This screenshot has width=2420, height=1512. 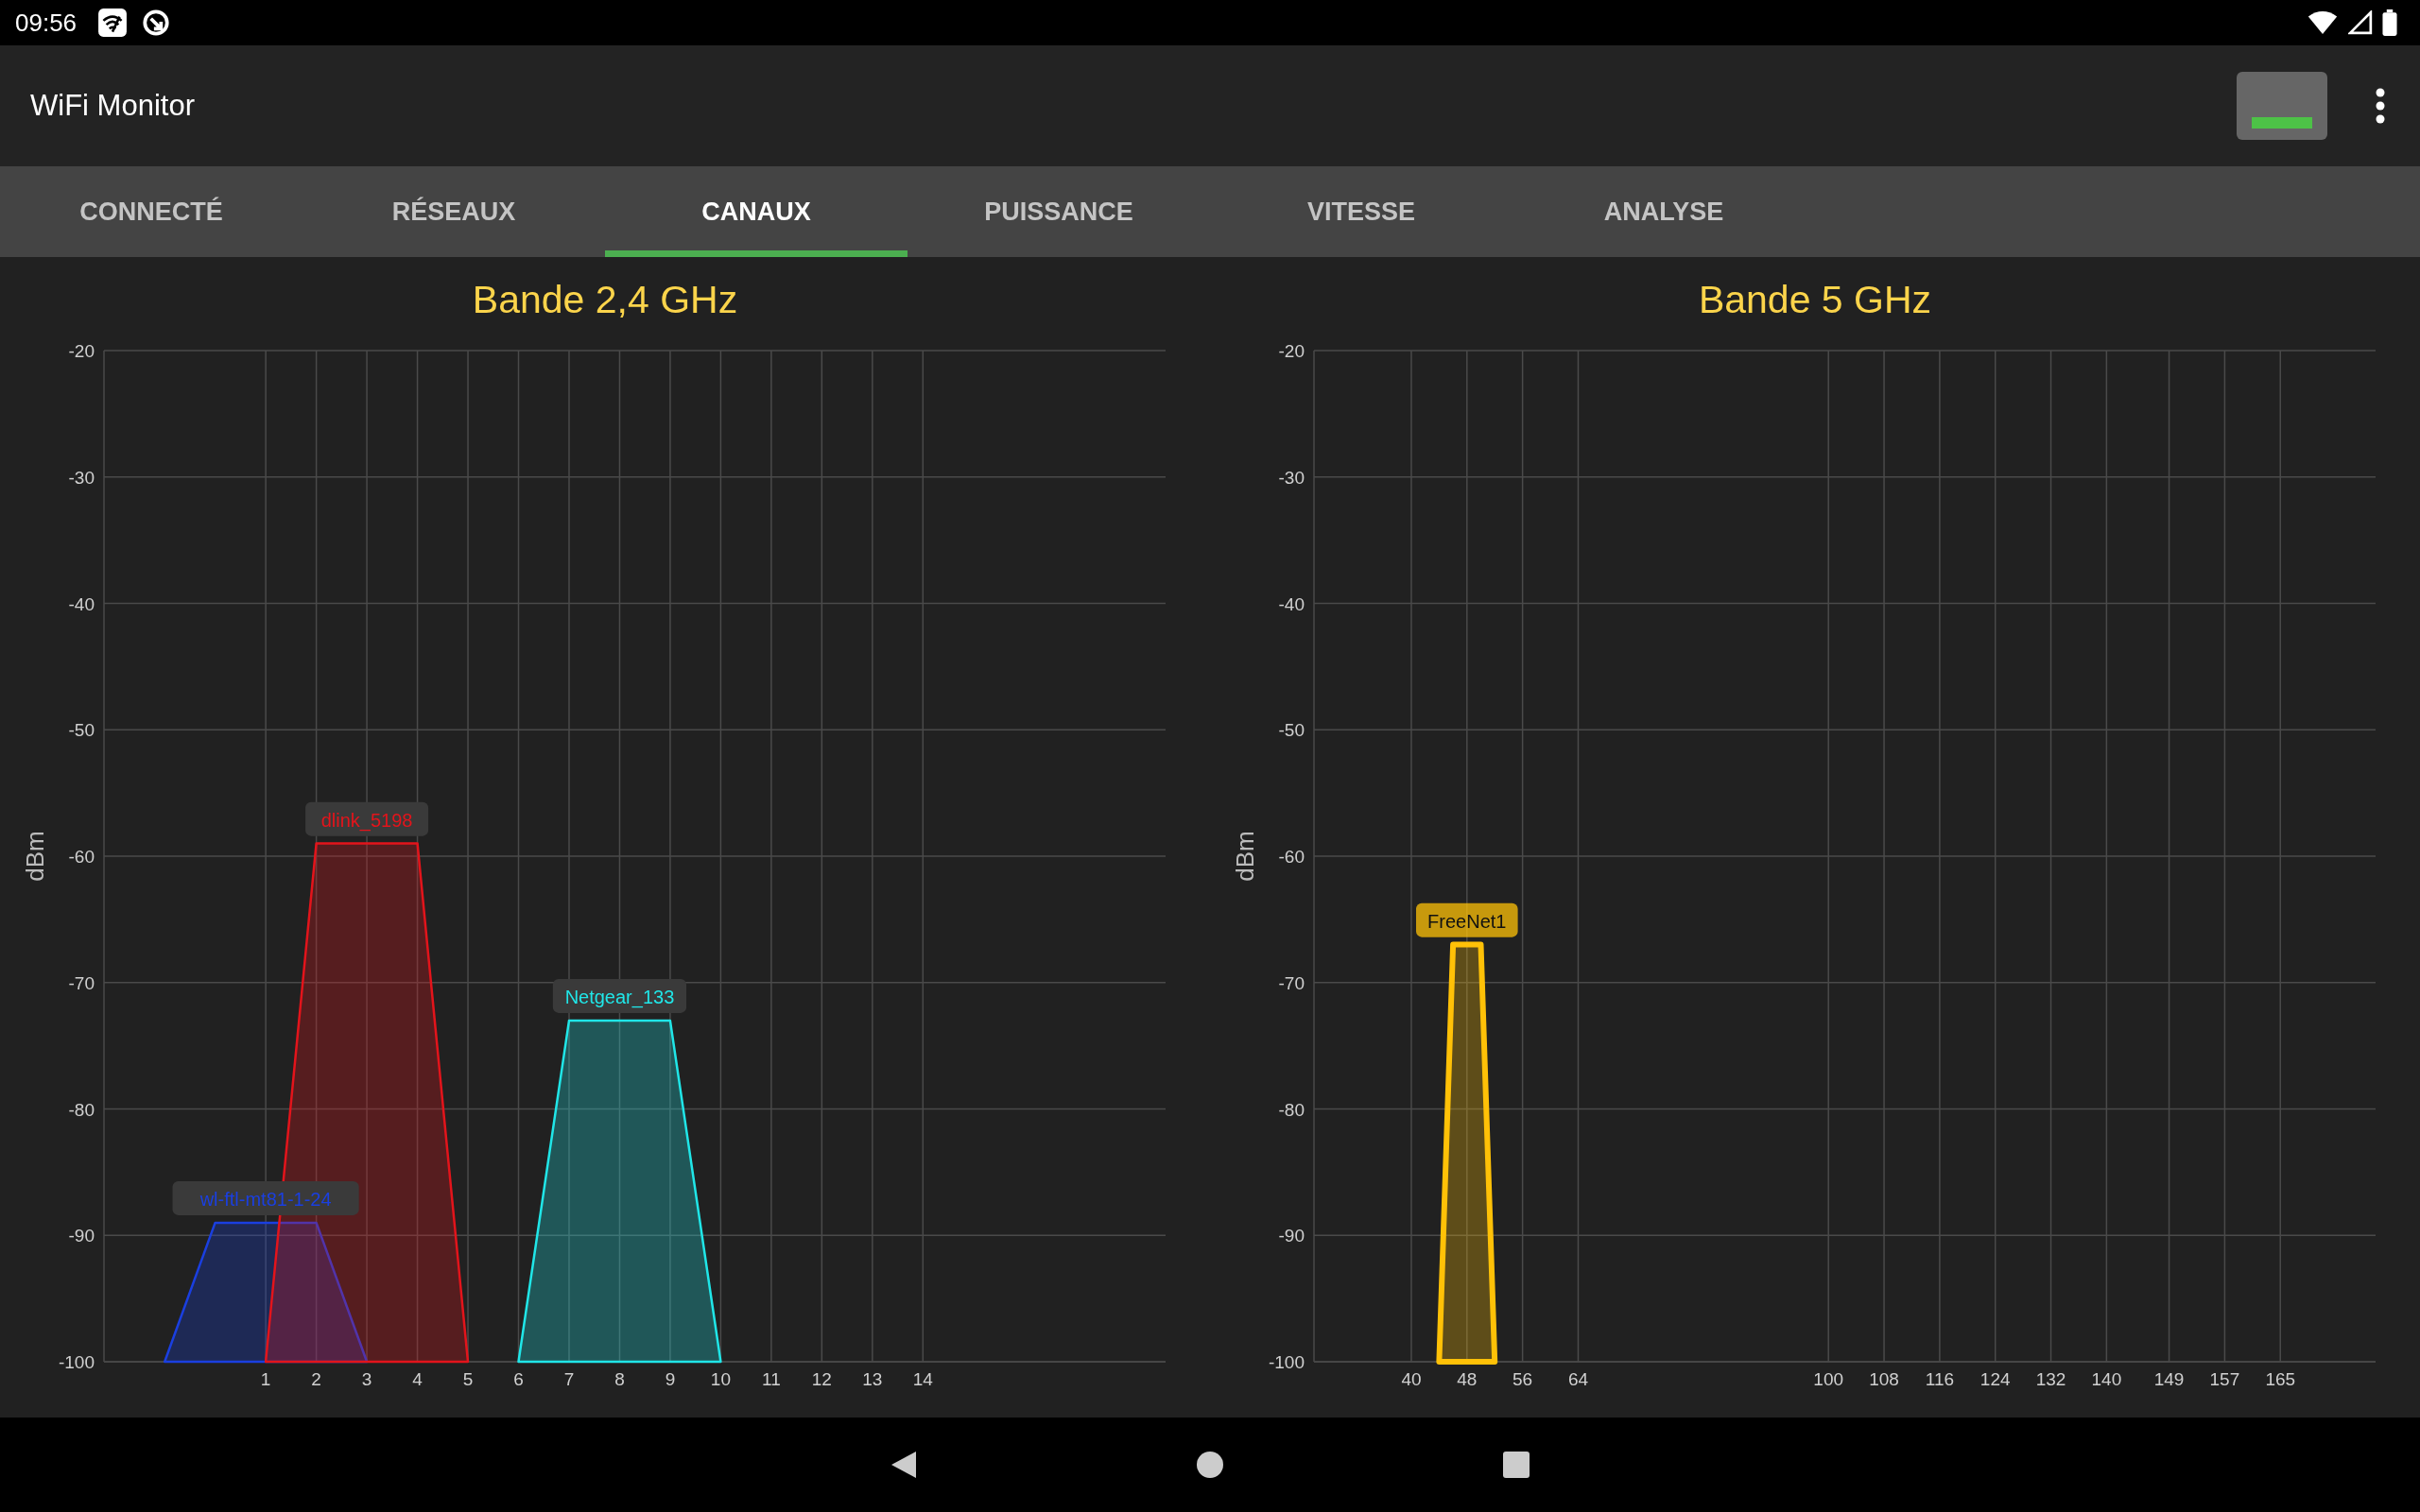 I want to click on axis-tick-label: 1, so click(x=265, y=1379).